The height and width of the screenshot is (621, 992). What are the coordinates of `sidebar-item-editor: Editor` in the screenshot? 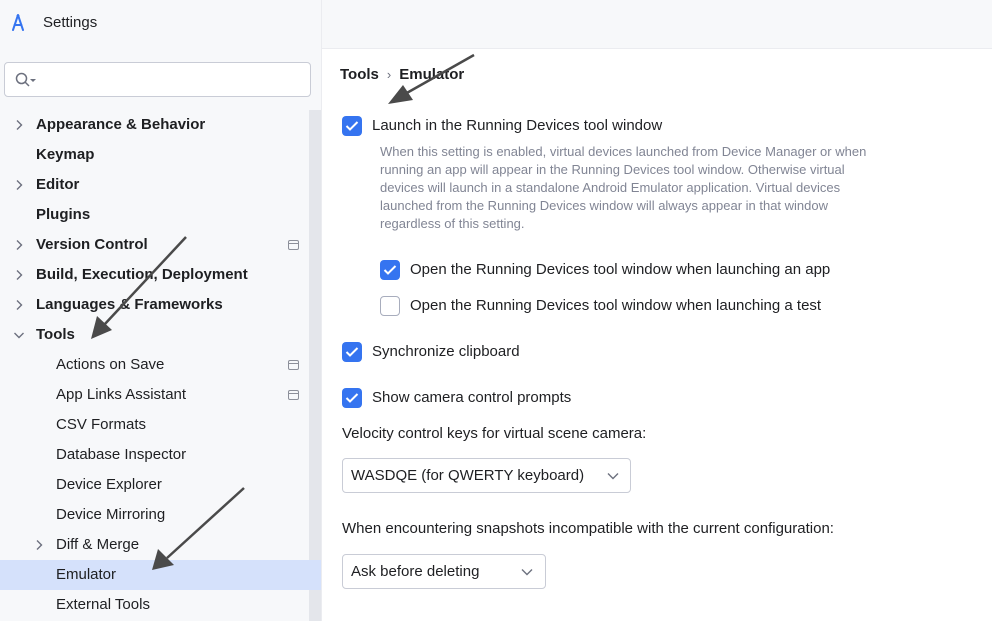 It's located at (154, 185).